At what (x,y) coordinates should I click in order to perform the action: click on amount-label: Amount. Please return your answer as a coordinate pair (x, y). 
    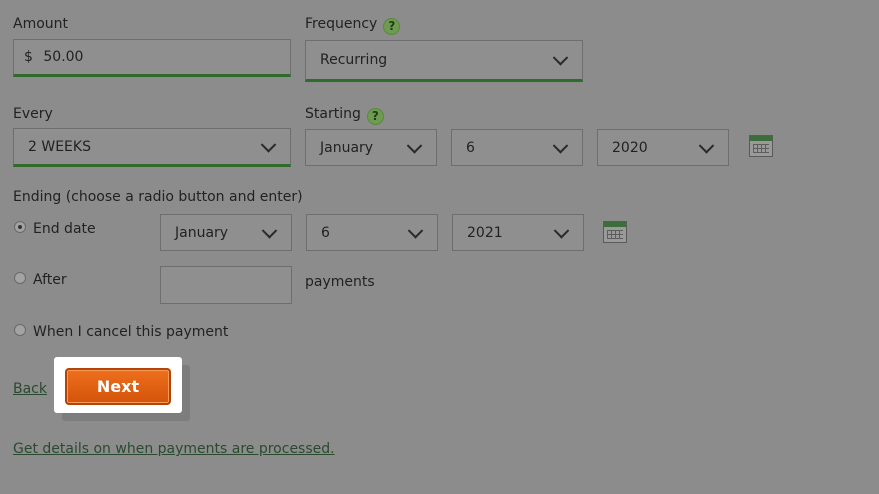
    Looking at the image, I should click on (41, 24).